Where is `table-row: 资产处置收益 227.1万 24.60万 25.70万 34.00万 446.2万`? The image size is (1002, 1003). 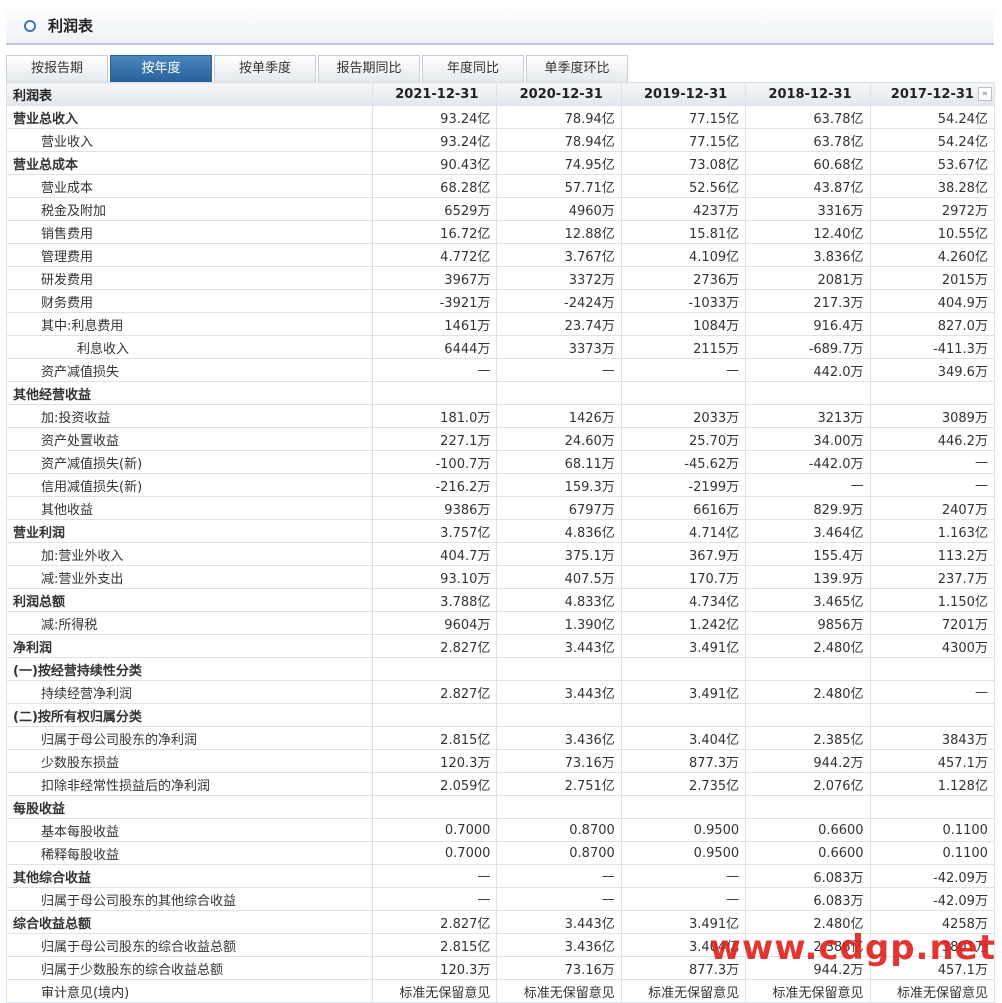 table-row: 资产处置收益 227.1万 24.60万 25.70万 34.00万 446.2万 is located at coordinates (500, 439).